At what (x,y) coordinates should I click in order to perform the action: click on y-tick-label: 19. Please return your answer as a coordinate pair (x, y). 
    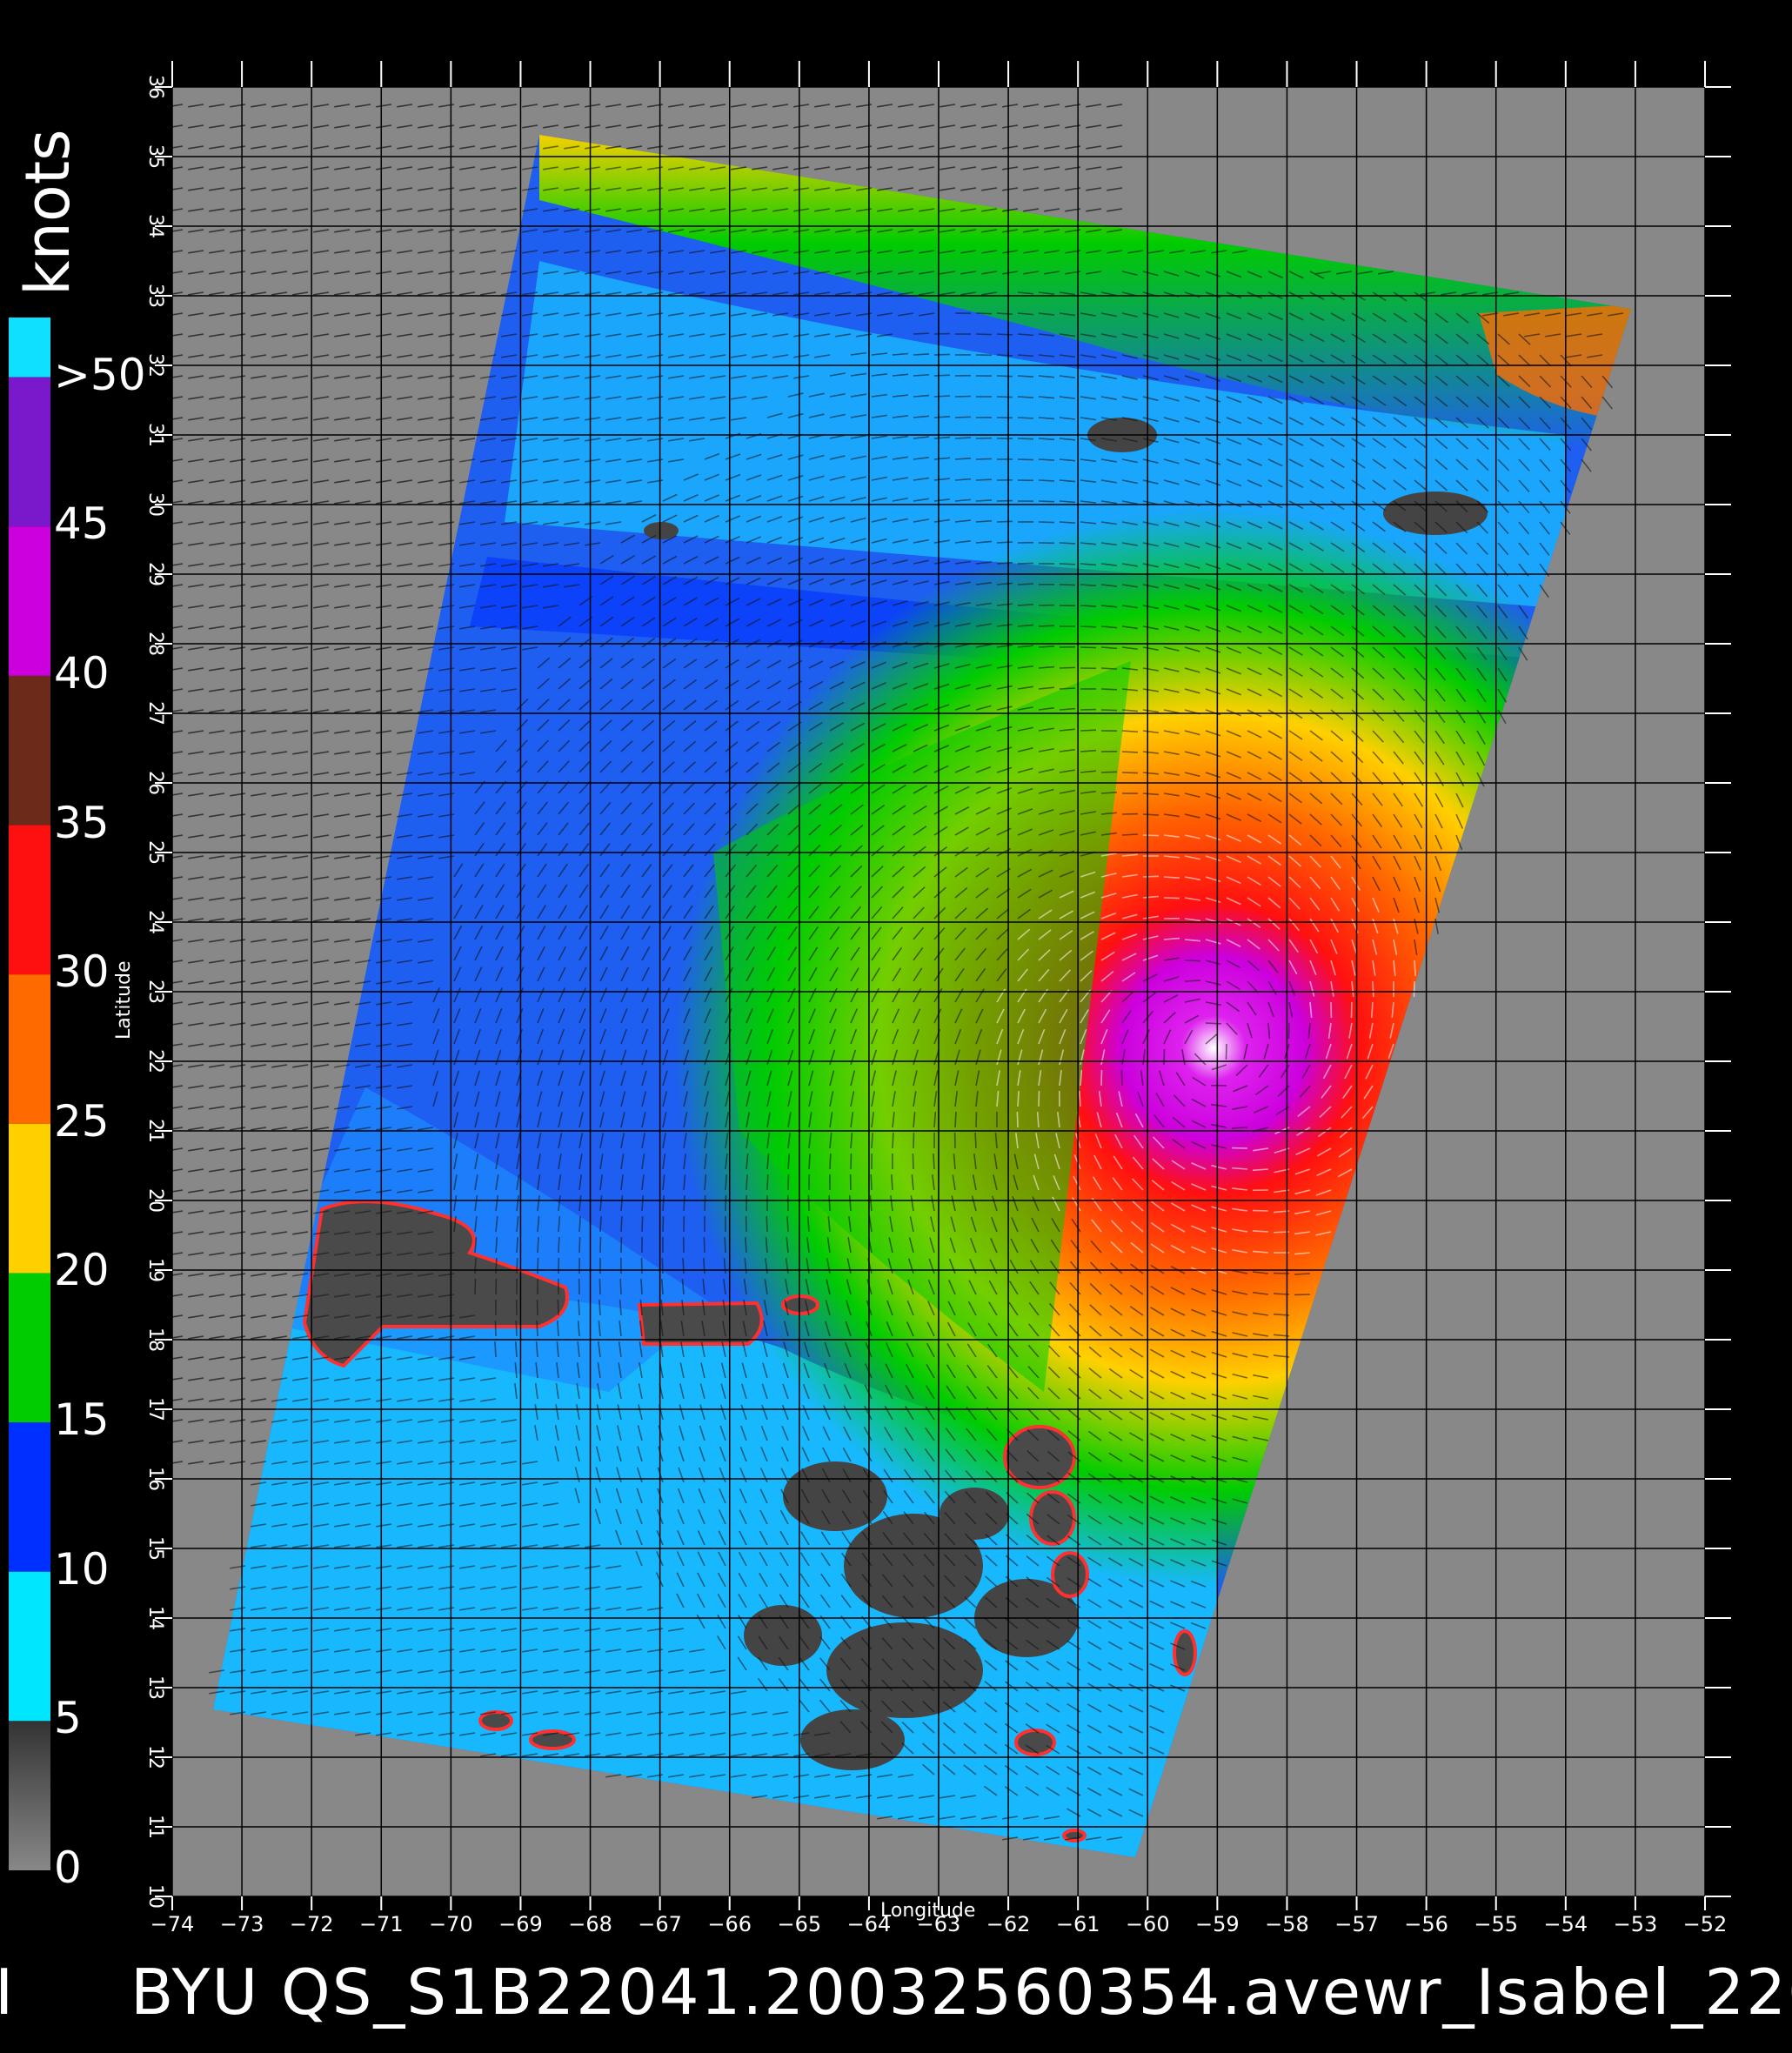
    Looking at the image, I should click on (155, 1270).